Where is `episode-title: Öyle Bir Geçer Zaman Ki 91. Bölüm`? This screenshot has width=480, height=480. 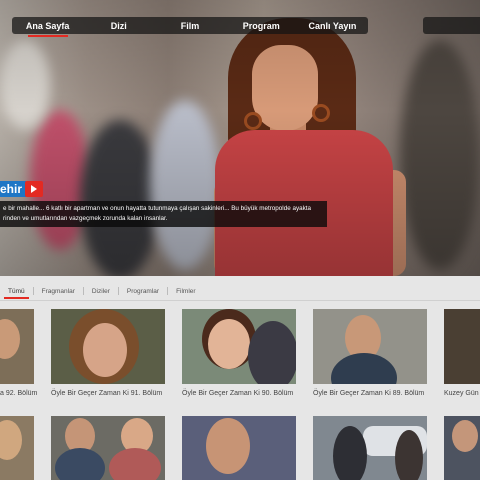
episode-title: Öyle Bir Geçer Zaman Ki 91. Bölüm is located at coordinates (106, 393).